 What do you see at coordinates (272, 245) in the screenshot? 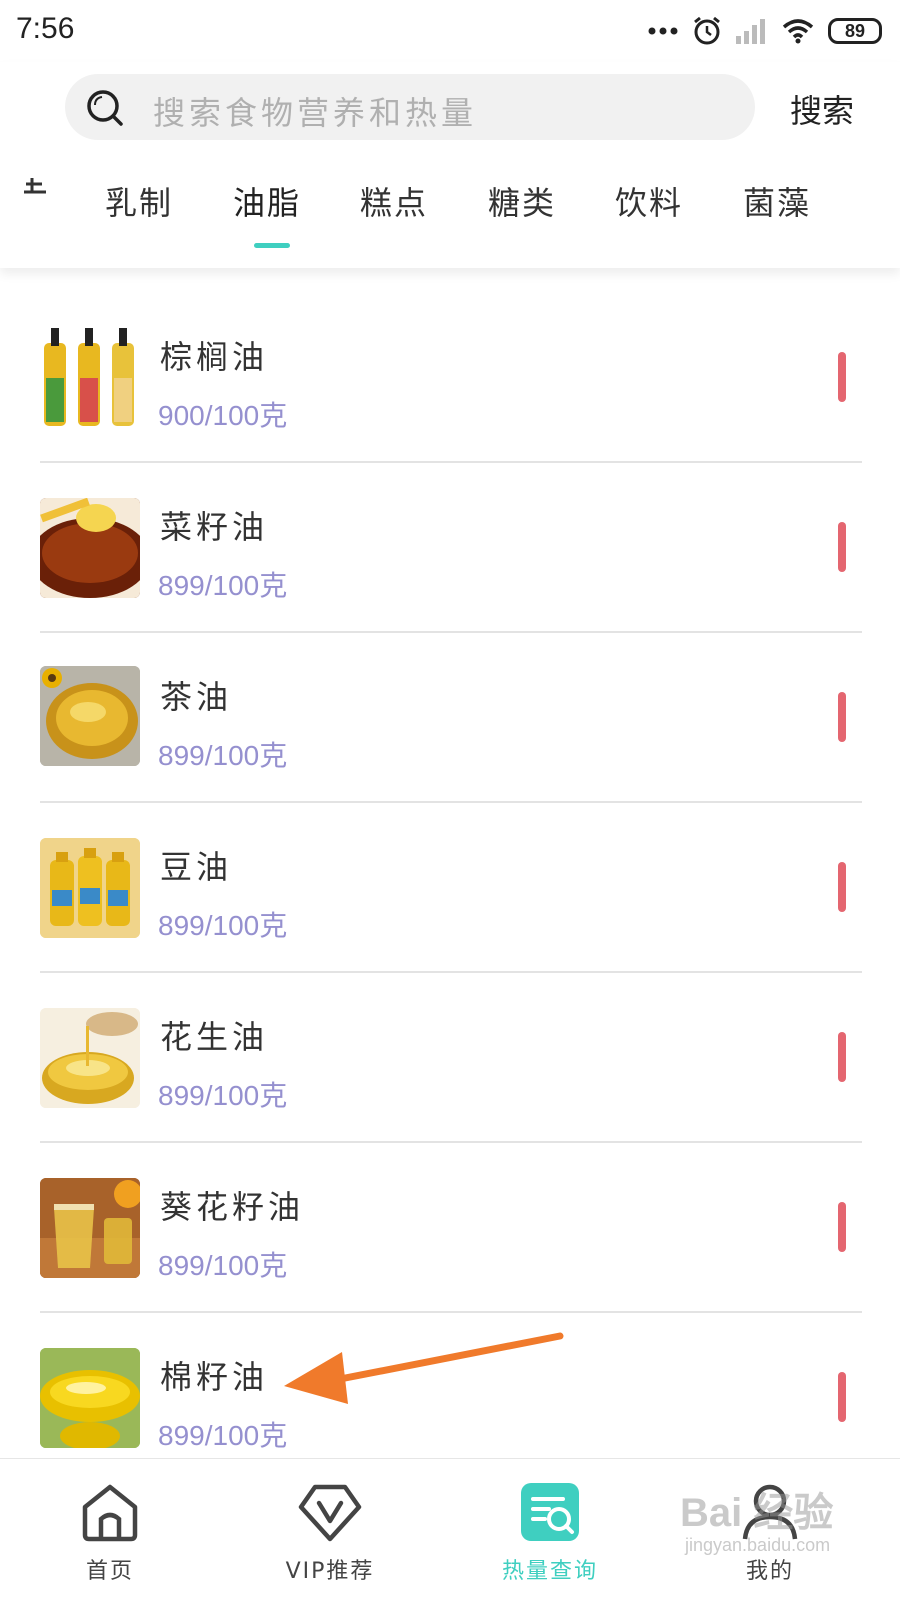
I see `active-tab-indicator` at bounding box center [272, 245].